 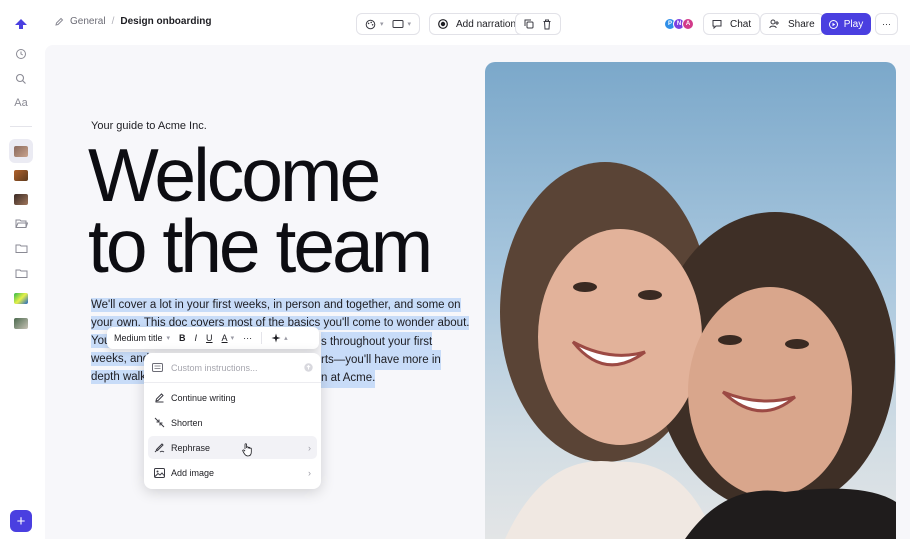 I want to click on share-button: Share, so click(x=792, y=24).